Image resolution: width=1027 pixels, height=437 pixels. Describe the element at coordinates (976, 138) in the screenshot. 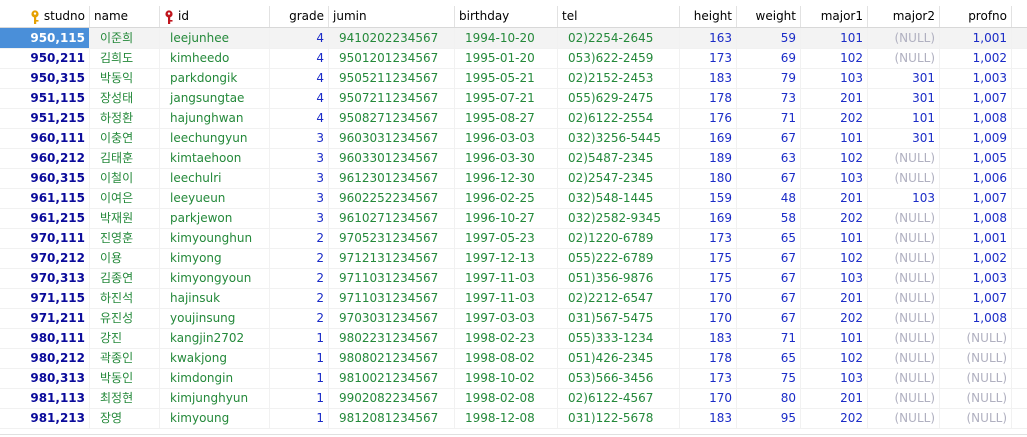

I see `cell-profno: 1,009` at that location.